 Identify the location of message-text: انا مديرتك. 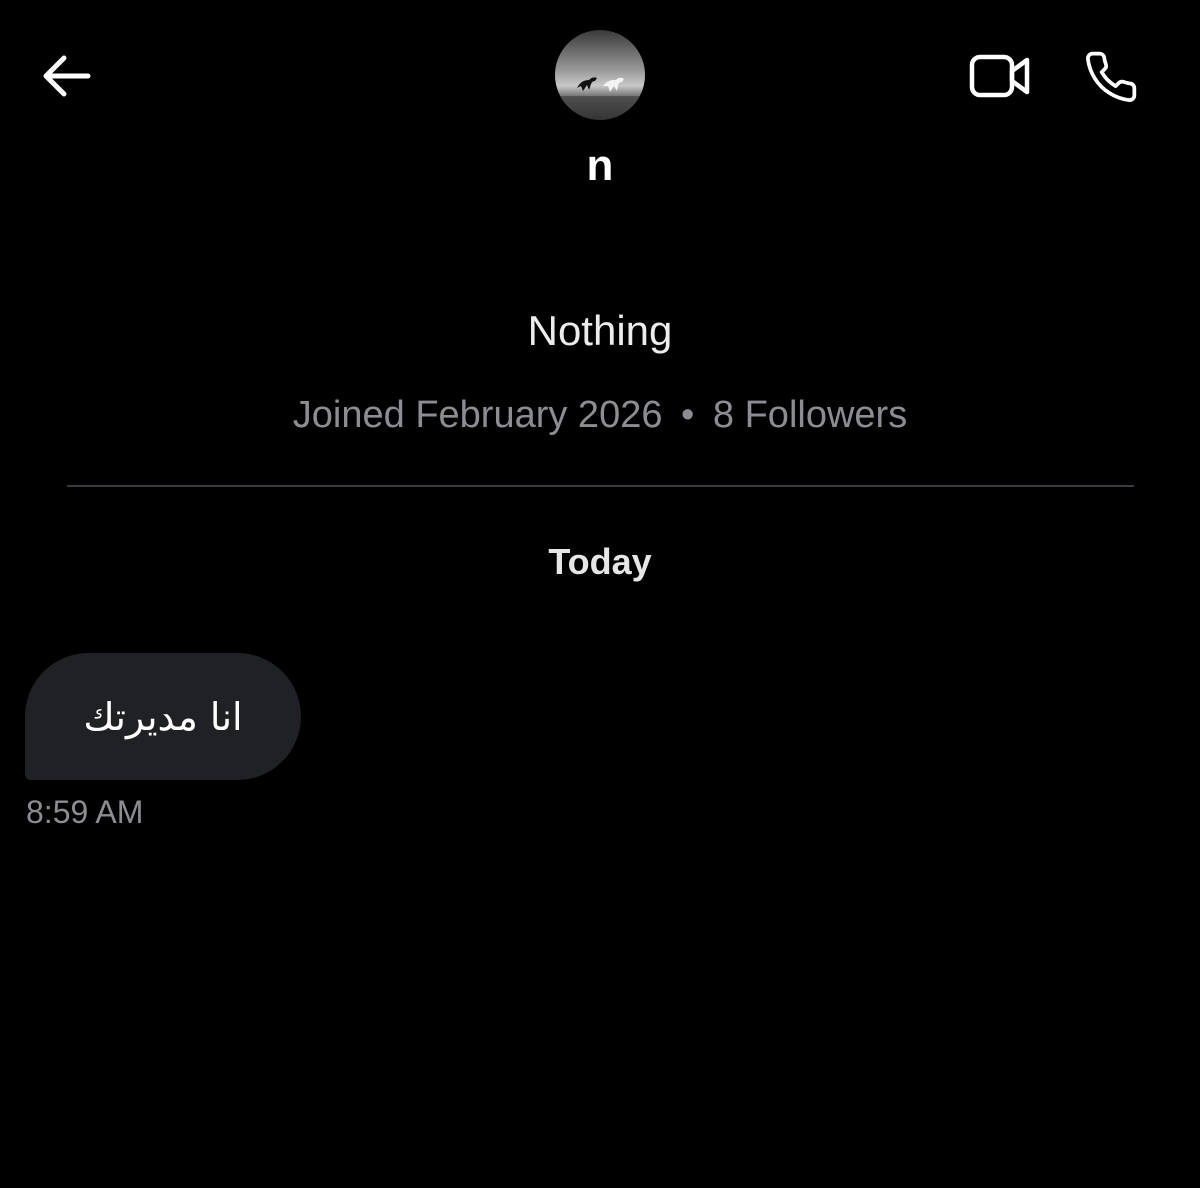
(163, 716).